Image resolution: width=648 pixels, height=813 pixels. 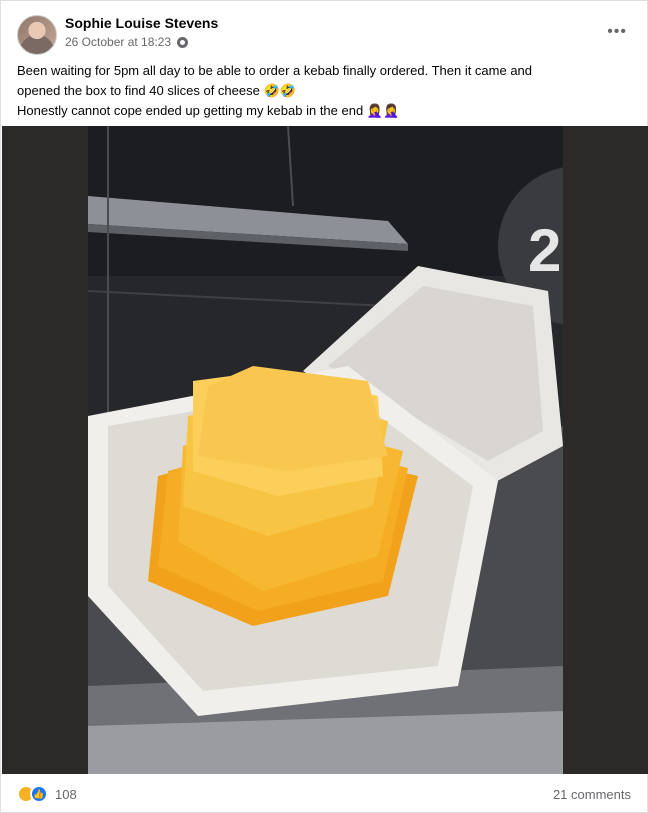 I want to click on author-name: Sophie Louise Stevens, so click(x=141, y=23).